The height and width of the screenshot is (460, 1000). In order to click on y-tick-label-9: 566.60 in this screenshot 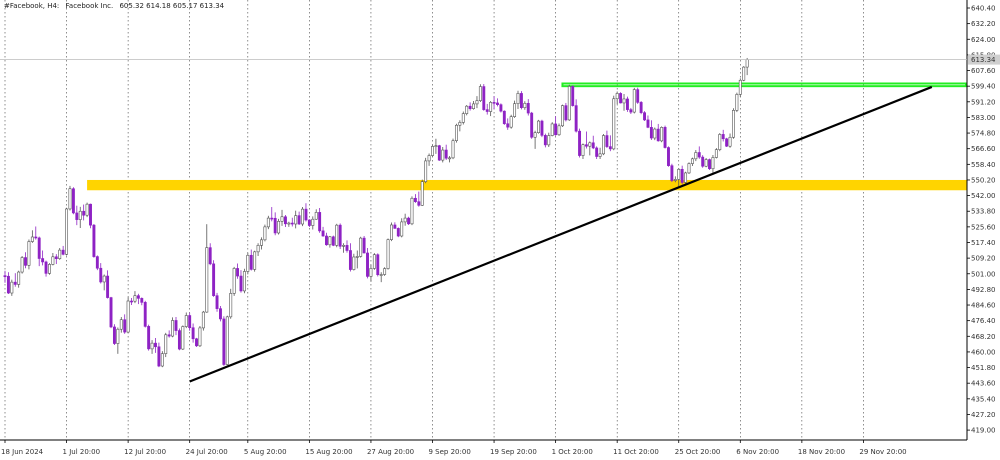, I will do `click(983, 149)`.